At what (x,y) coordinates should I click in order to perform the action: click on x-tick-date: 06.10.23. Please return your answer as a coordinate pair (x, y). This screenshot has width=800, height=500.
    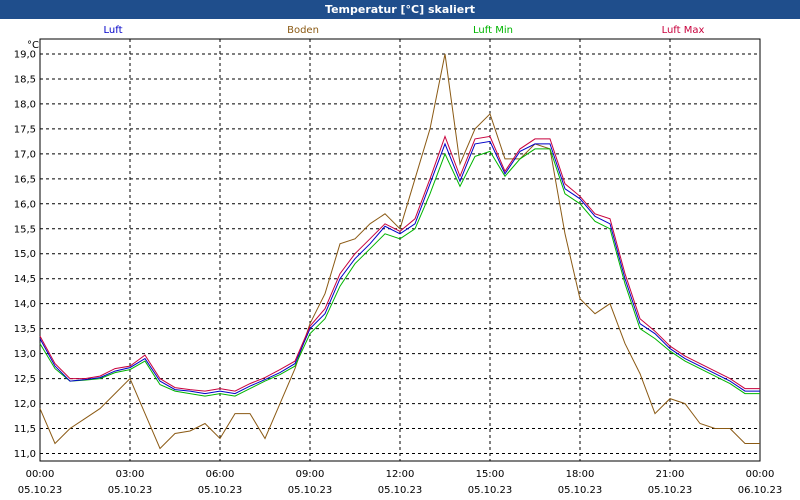
    Looking at the image, I should click on (760, 490).